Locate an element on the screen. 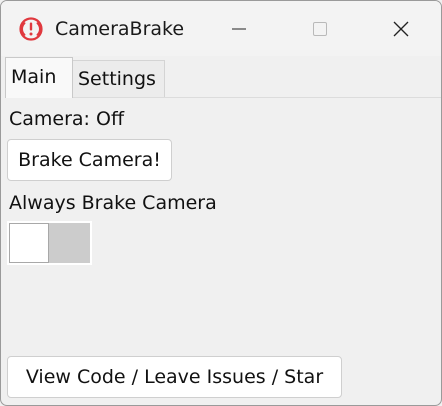 The image size is (442, 406). title-bar: CameraBrake is located at coordinates (221, 28).